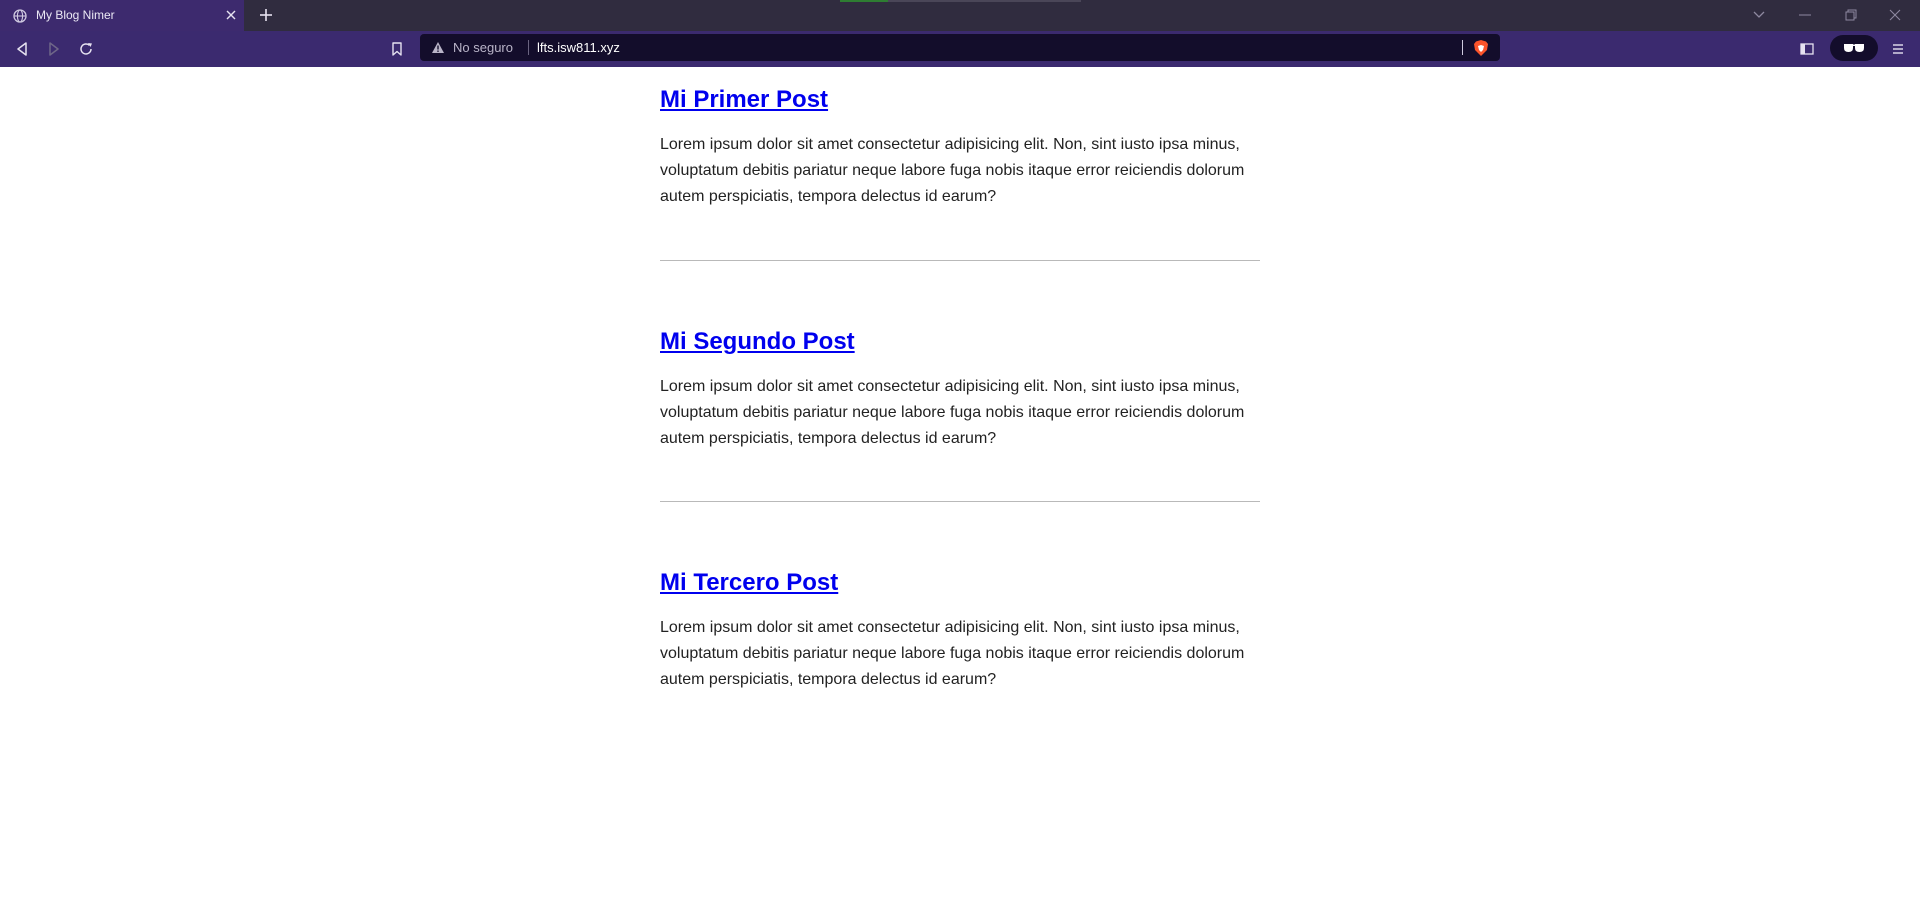 This screenshot has height=922, width=1920. I want to click on address-bar: No seguro lfts.isw811.xyz, so click(960, 47).